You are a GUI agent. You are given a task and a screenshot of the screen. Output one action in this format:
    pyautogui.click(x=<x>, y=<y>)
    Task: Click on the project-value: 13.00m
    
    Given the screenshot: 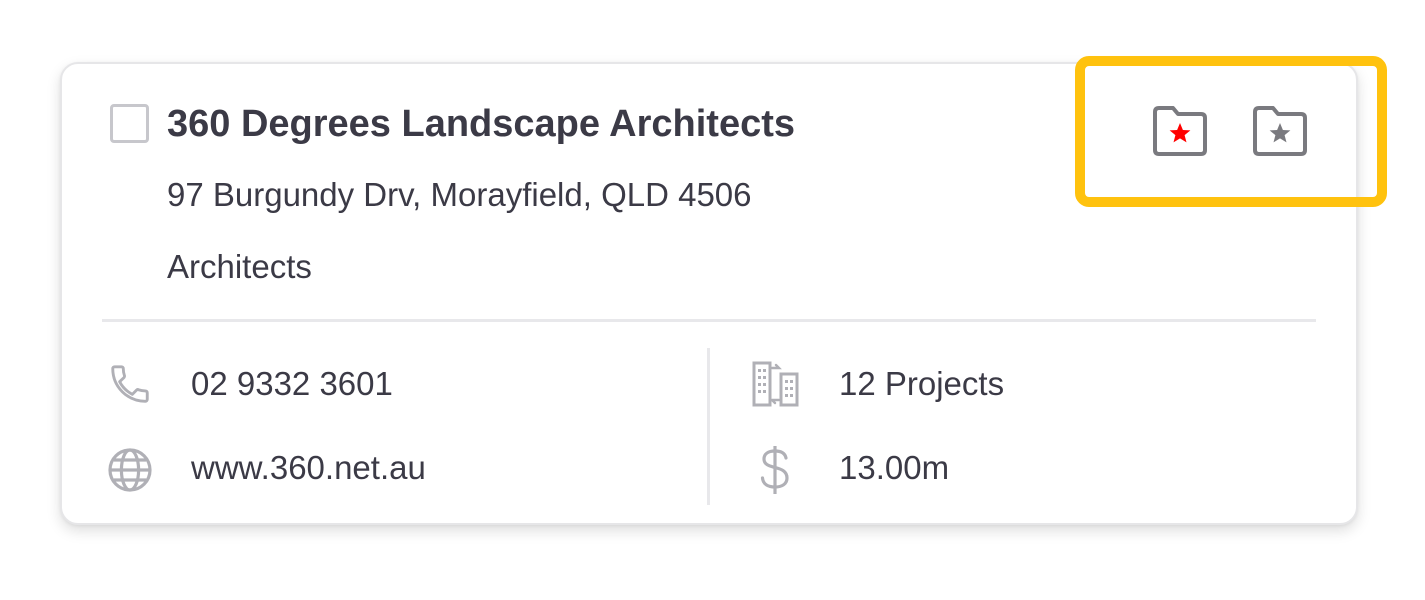 What is the action you would take?
    pyautogui.click(x=894, y=467)
    